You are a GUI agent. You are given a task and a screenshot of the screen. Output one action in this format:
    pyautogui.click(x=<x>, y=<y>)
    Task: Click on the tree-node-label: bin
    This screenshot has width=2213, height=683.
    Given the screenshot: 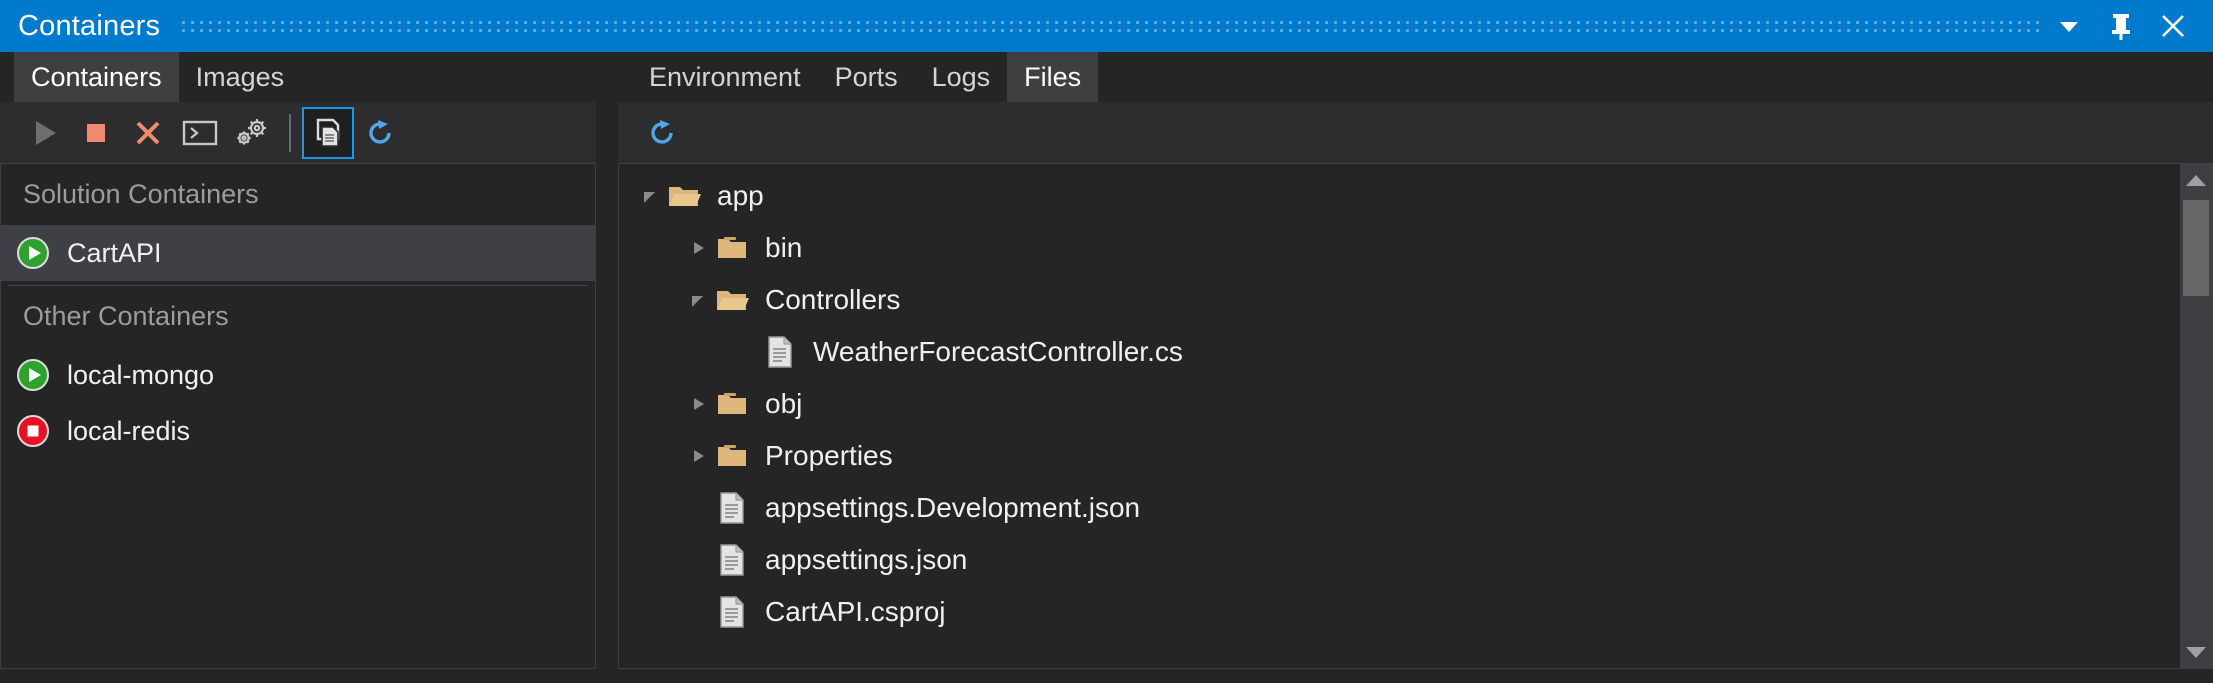 What is the action you would take?
    pyautogui.click(x=784, y=247)
    